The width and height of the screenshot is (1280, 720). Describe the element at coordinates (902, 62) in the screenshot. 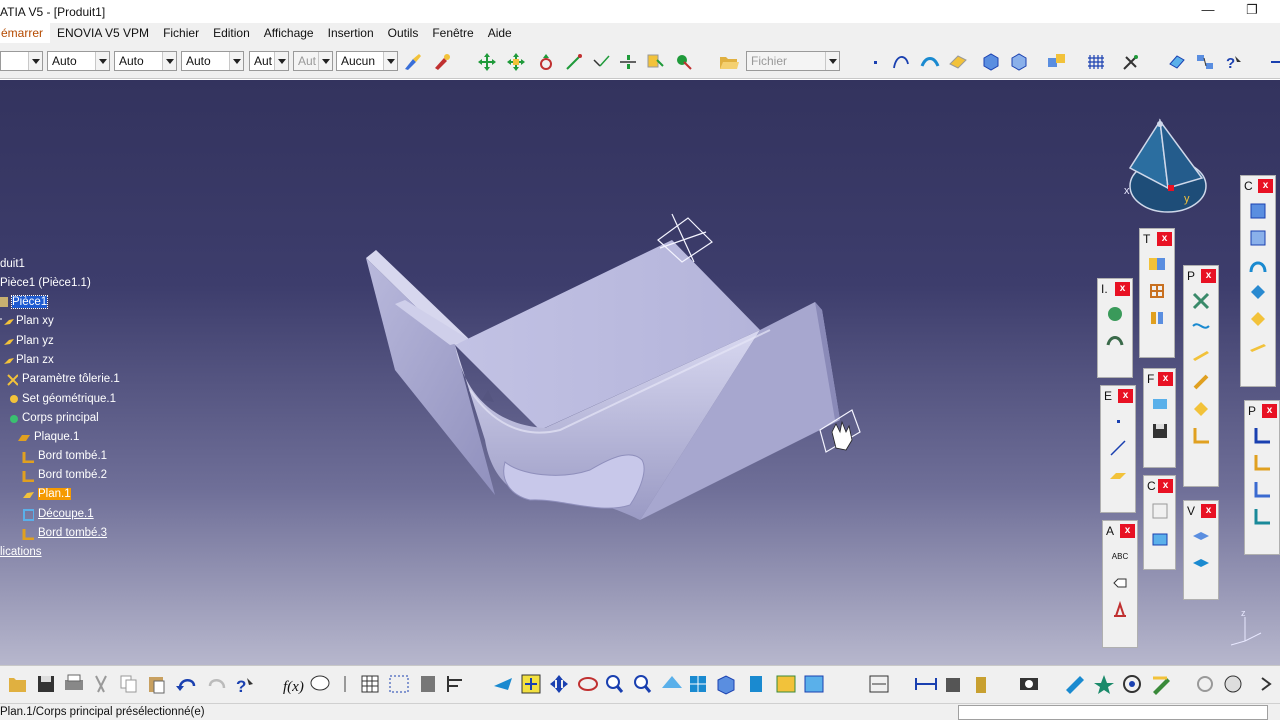

I see `spline-icon` at that location.